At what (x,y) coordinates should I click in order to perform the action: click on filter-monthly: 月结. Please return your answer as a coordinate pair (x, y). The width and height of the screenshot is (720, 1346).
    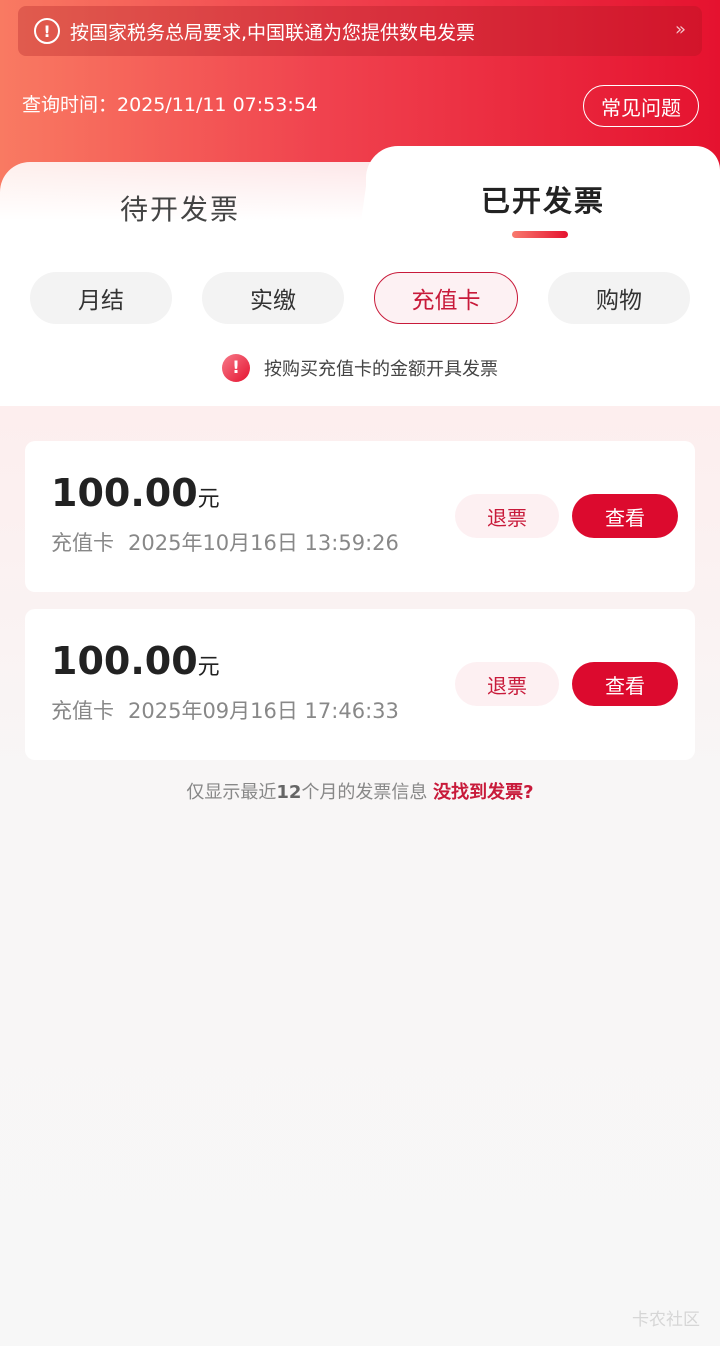
    Looking at the image, I should click on (101, 298).